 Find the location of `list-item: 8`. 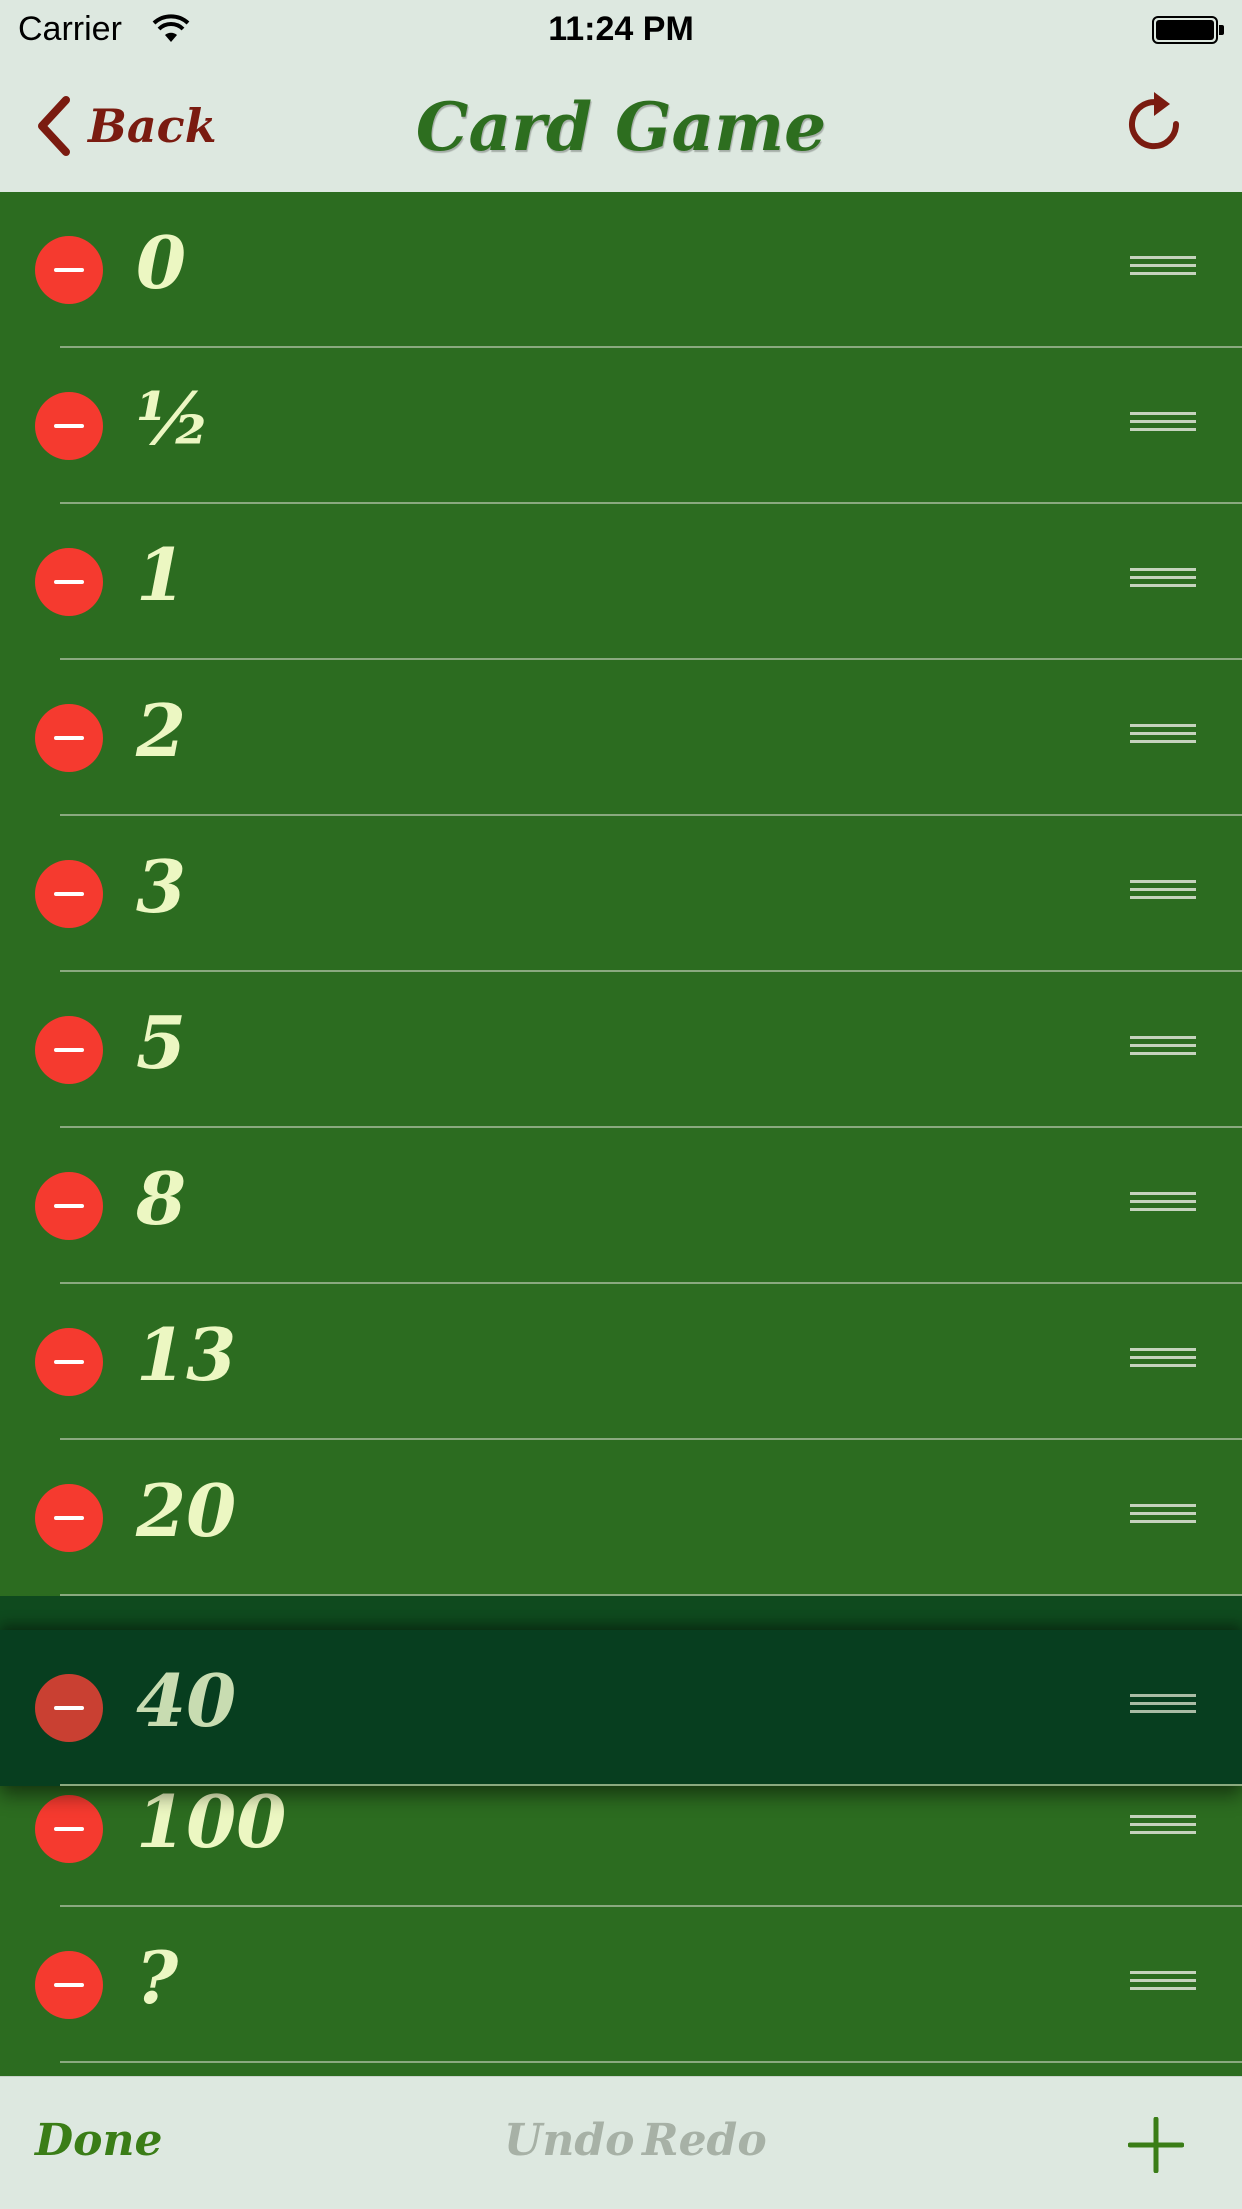

list-item: 8 is located at coordinates (621, 1206).